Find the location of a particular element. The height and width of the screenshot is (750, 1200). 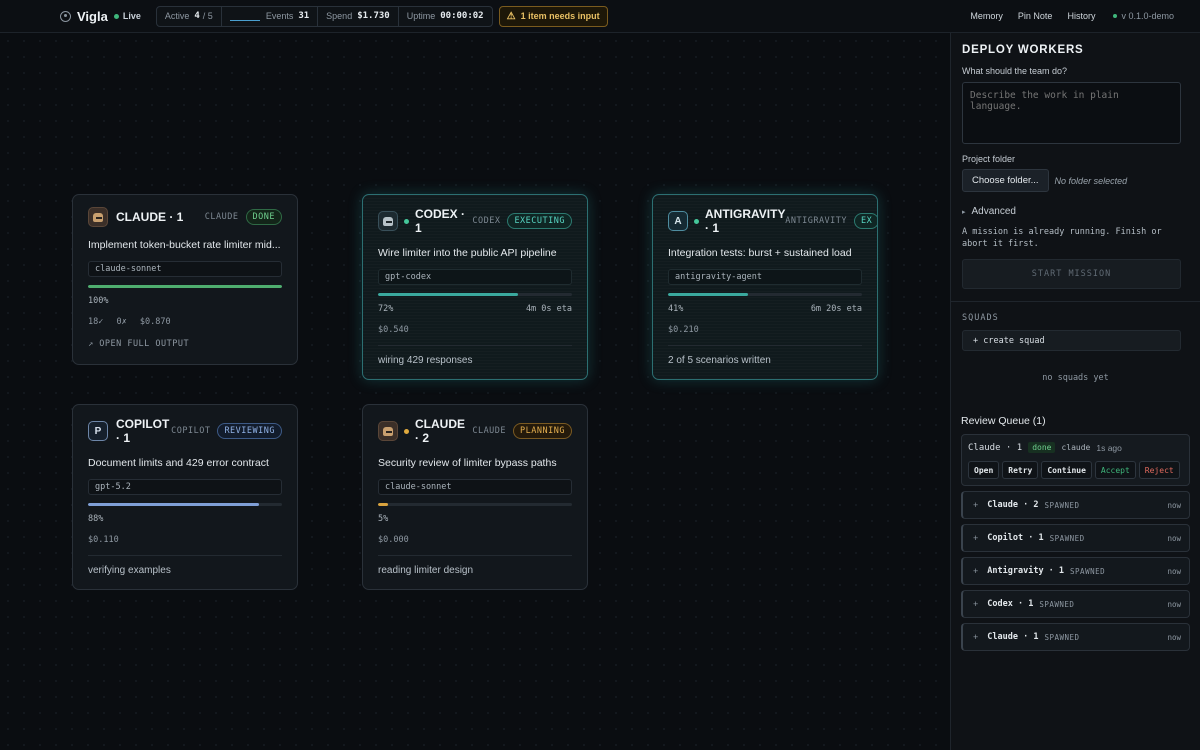

stat-events-value: 31 is located at coordinates (304, 16).